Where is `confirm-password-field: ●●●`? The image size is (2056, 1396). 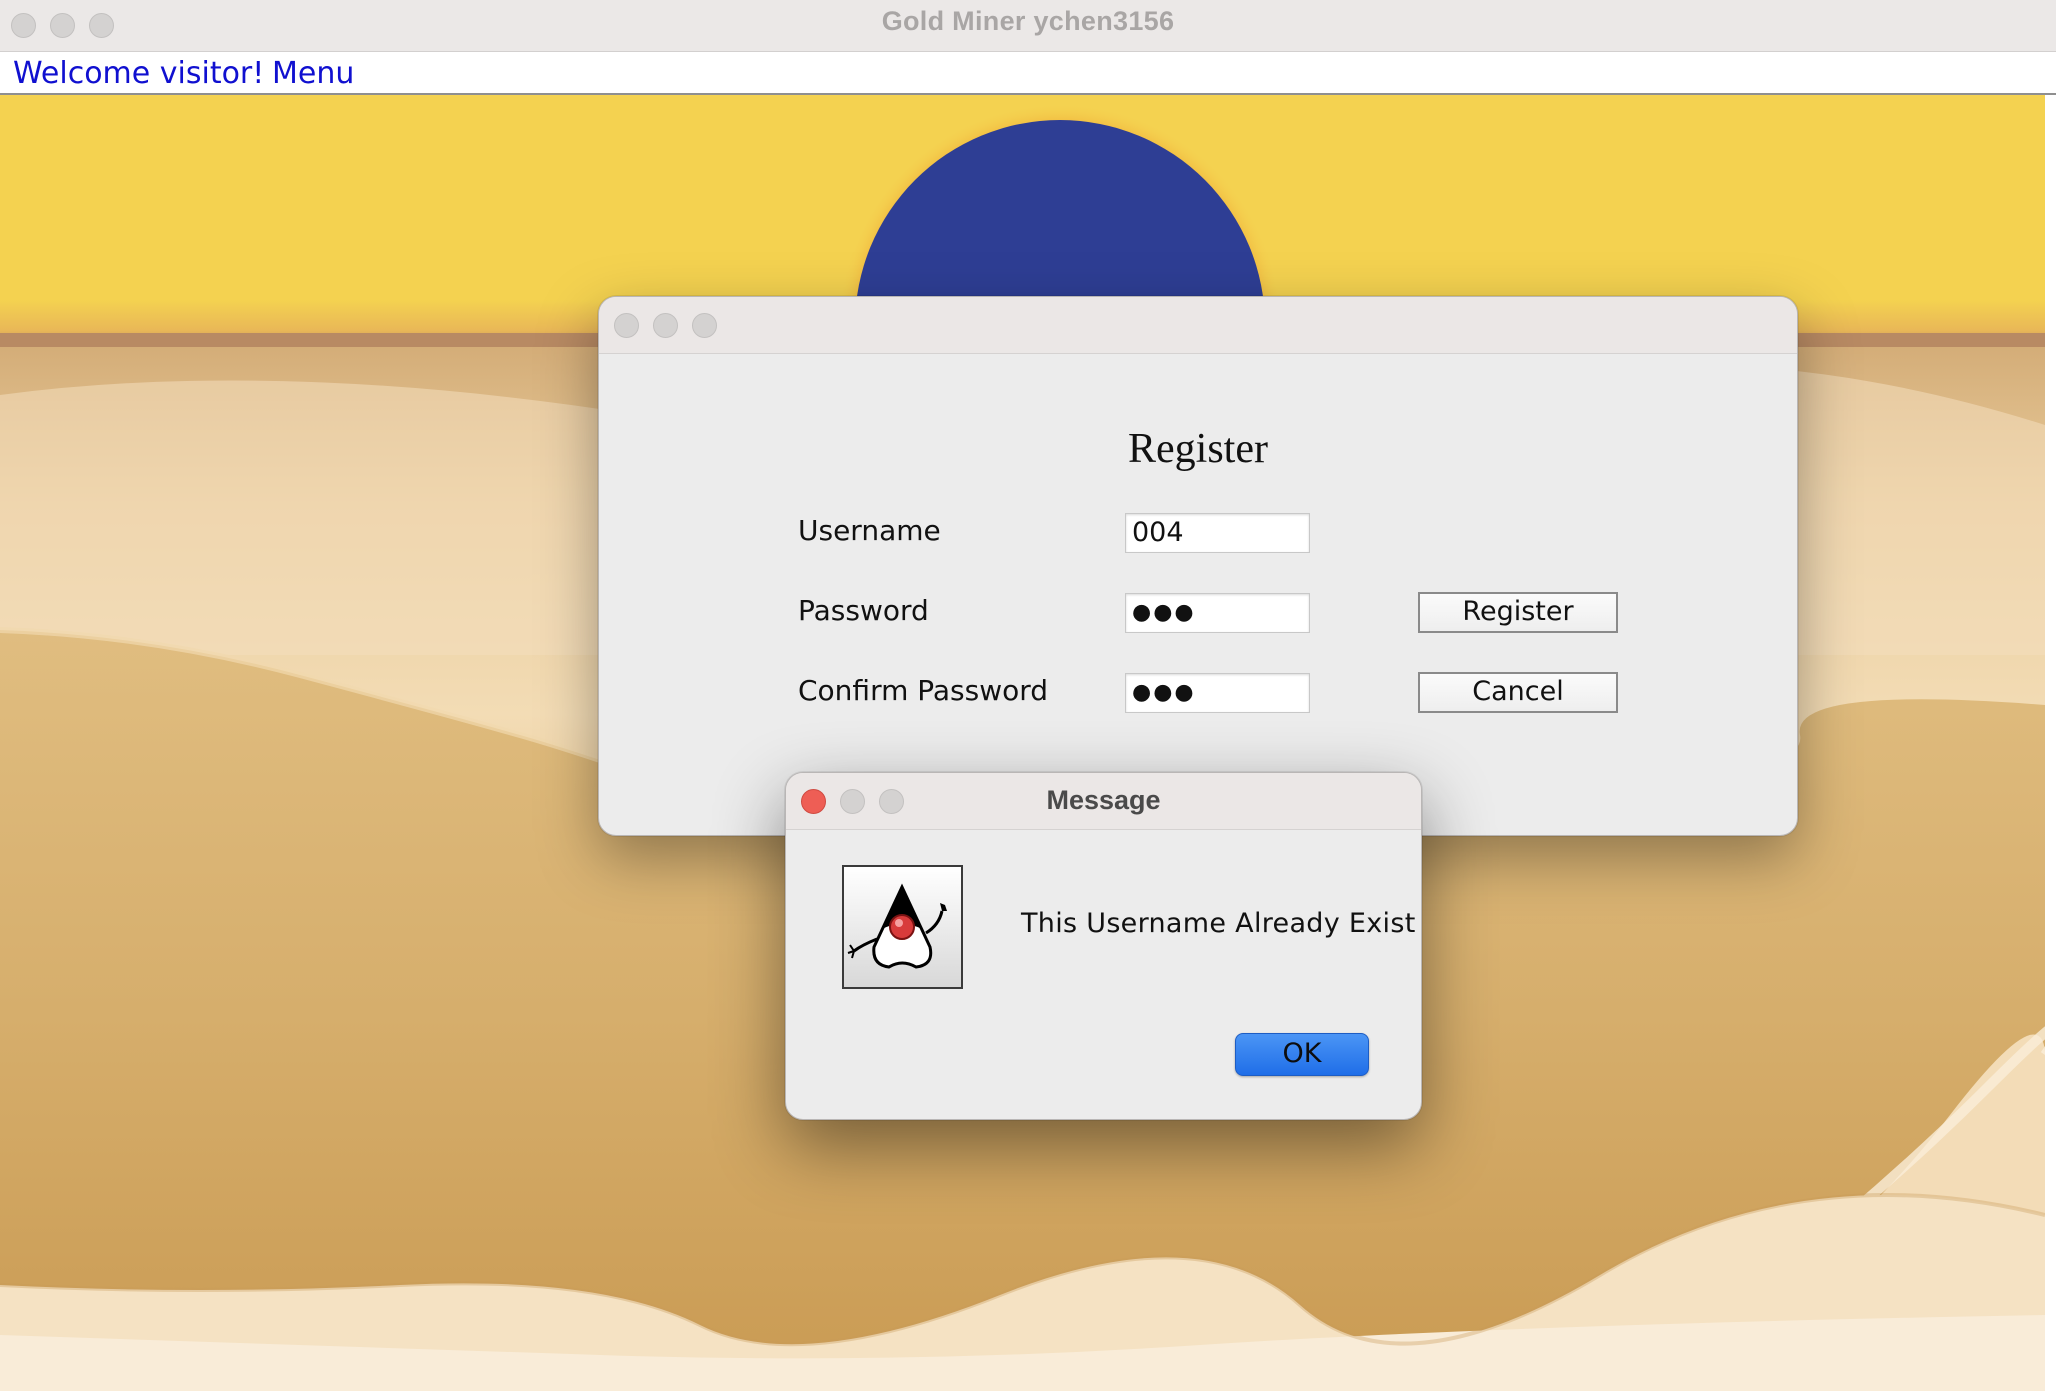
confirm-password-field: ●●● is located at coordinates (1217, 693).